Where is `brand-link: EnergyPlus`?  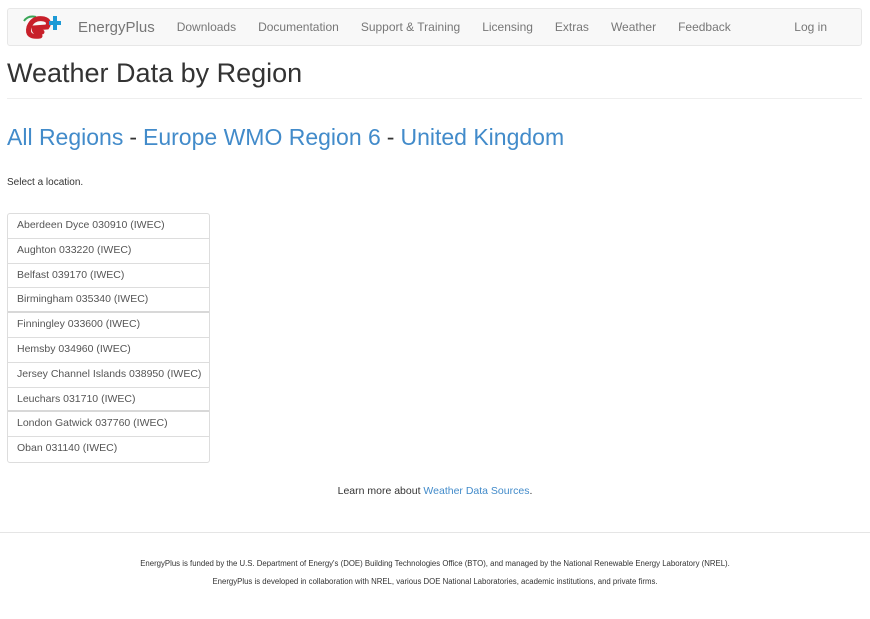
brand-link: EnergyPlus is located at coordinates (81, 27).